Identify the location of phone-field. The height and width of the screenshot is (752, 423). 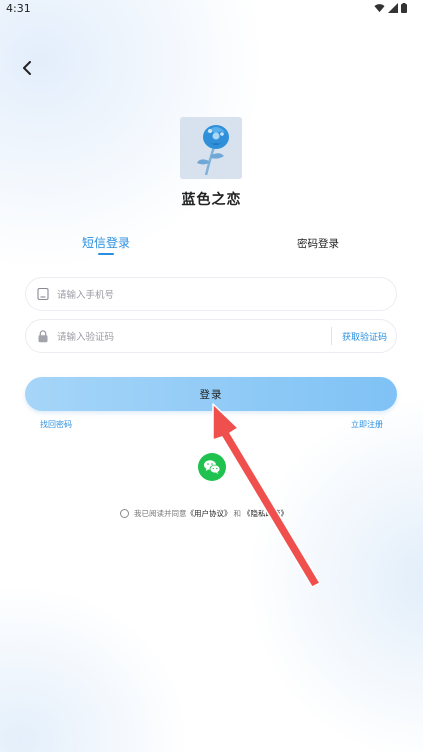
(211, 294).